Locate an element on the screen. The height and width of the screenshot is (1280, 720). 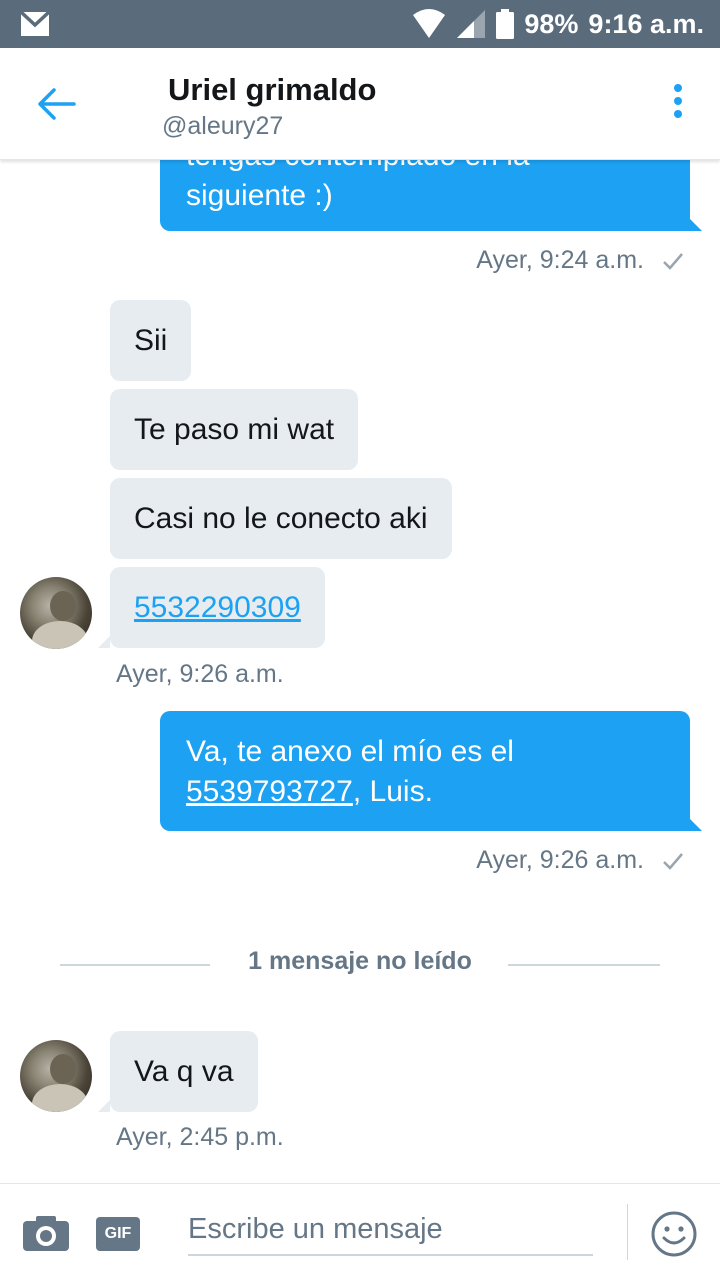
conversation-header: Uriel grimaldo @aleury27 is located at coordinates (360, 104).